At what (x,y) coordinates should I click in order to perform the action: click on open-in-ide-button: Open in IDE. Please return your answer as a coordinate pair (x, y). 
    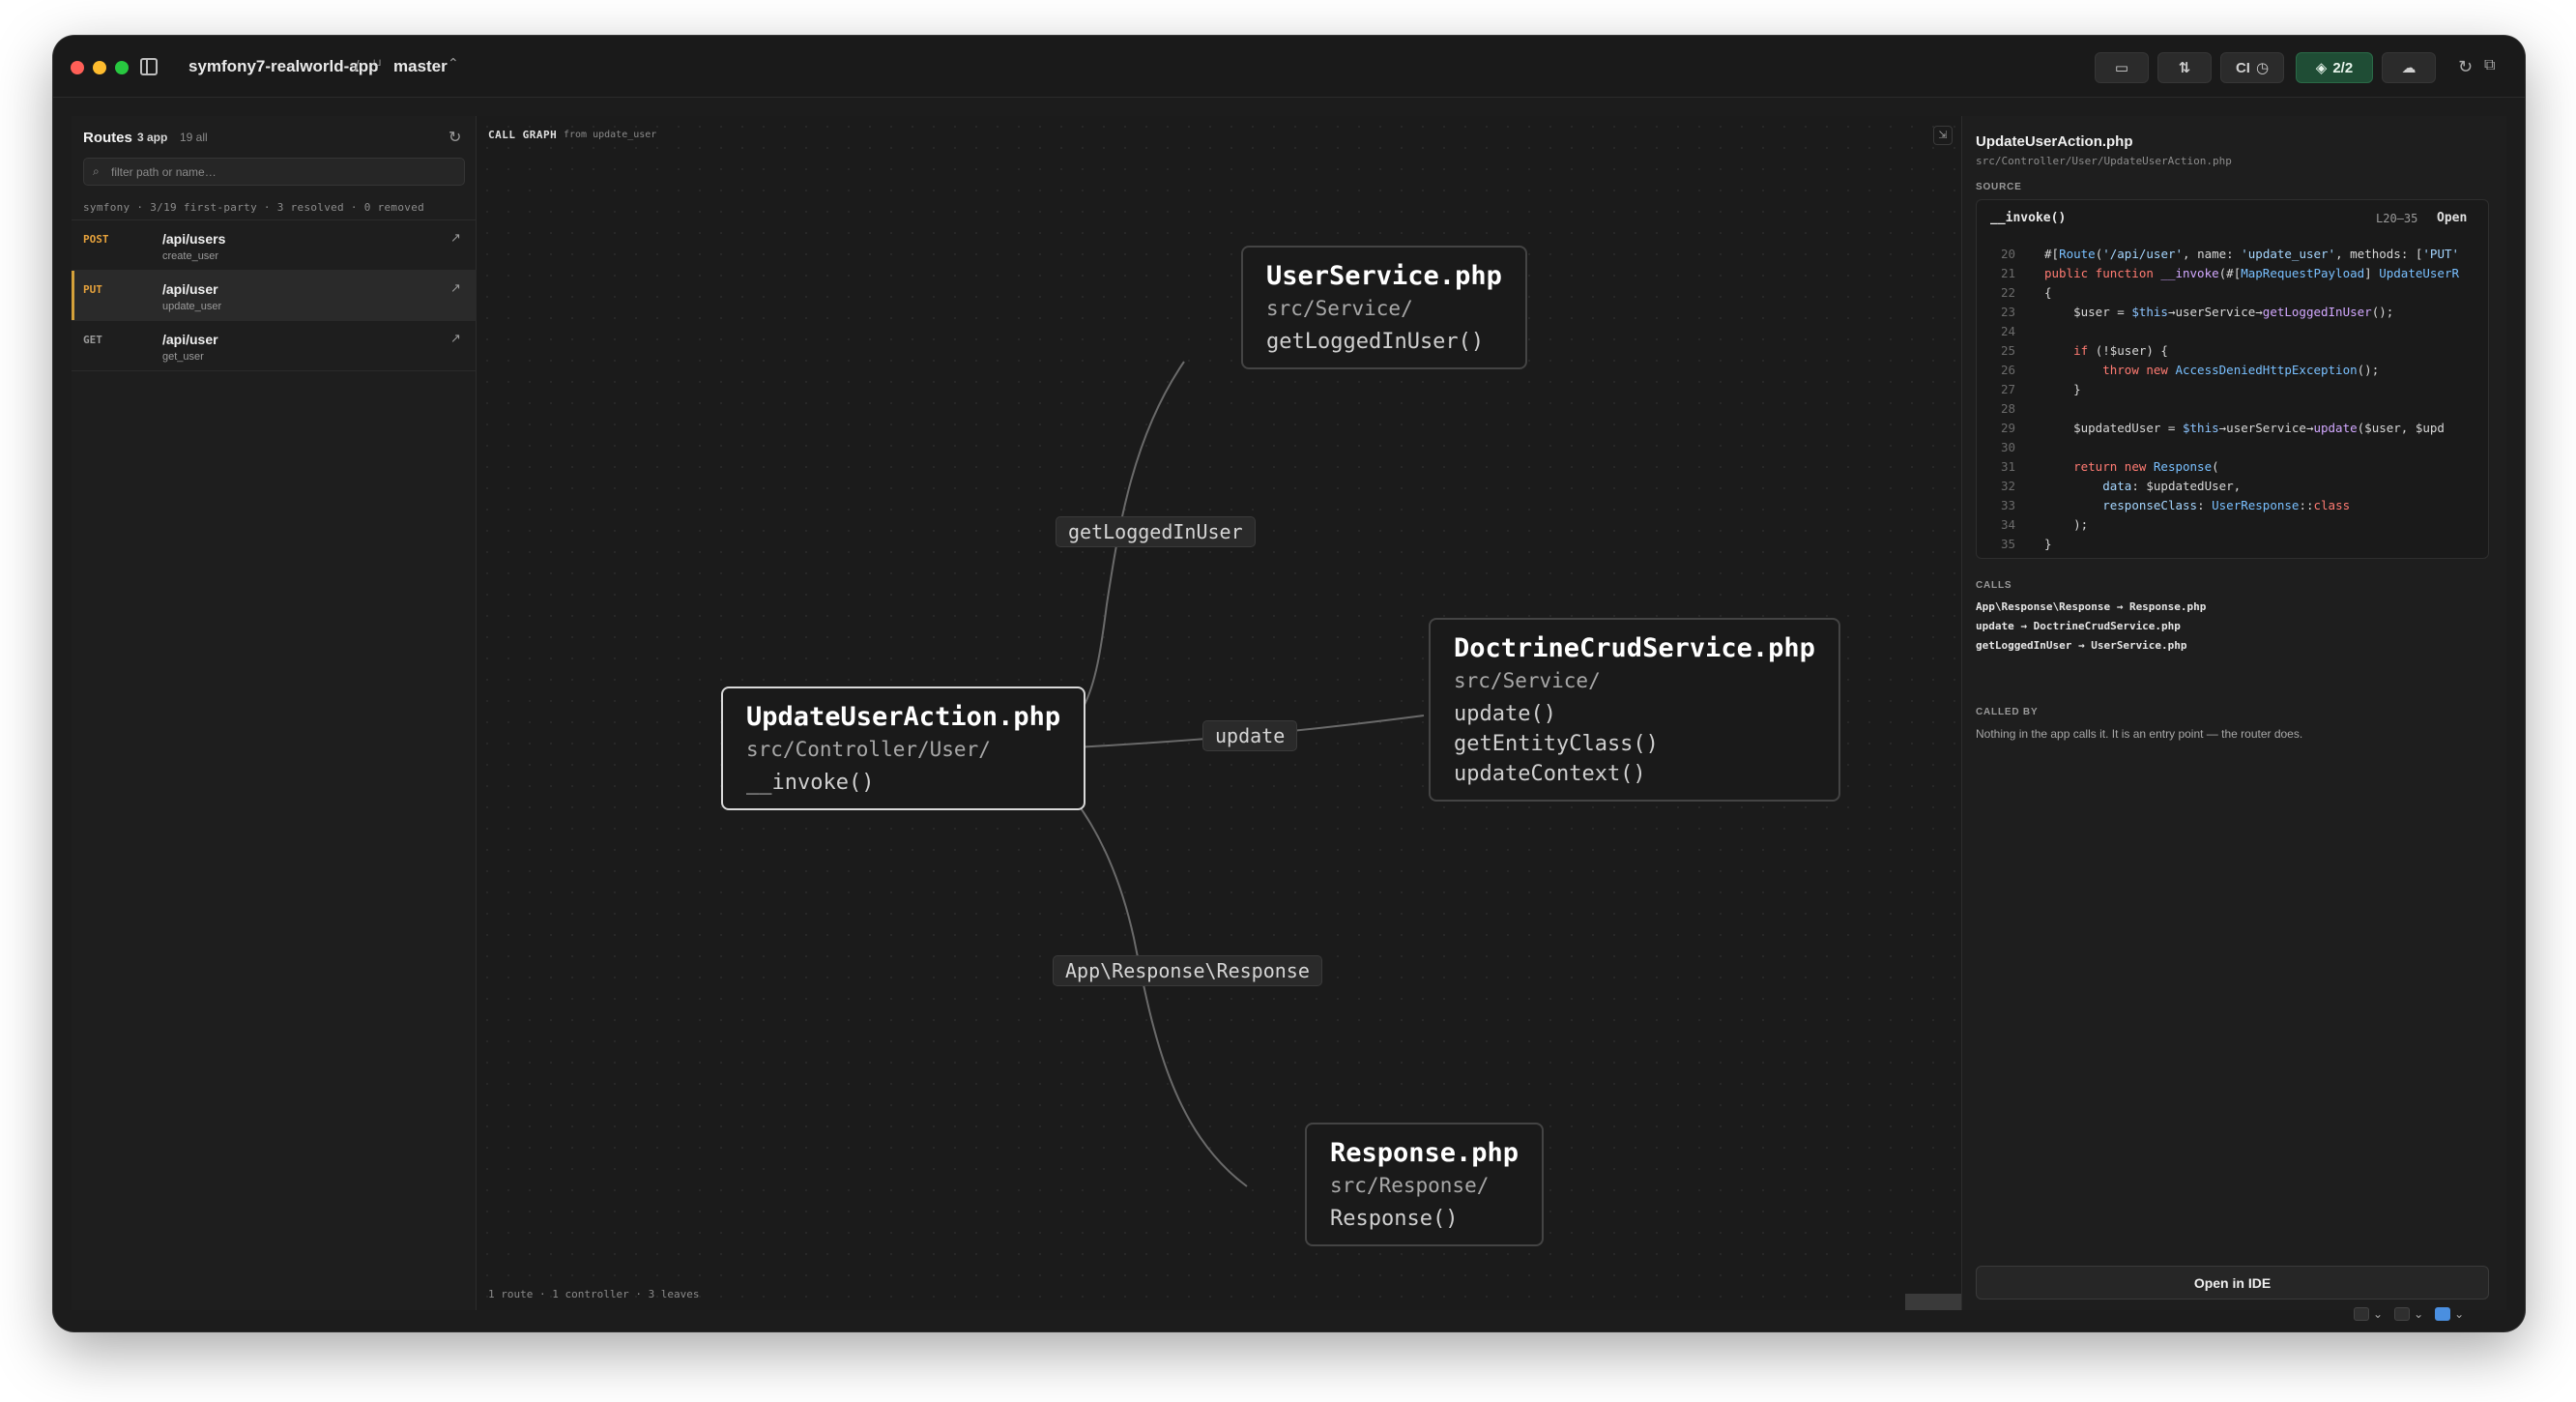
    Looking at the image, I should click on (2232, 1283).